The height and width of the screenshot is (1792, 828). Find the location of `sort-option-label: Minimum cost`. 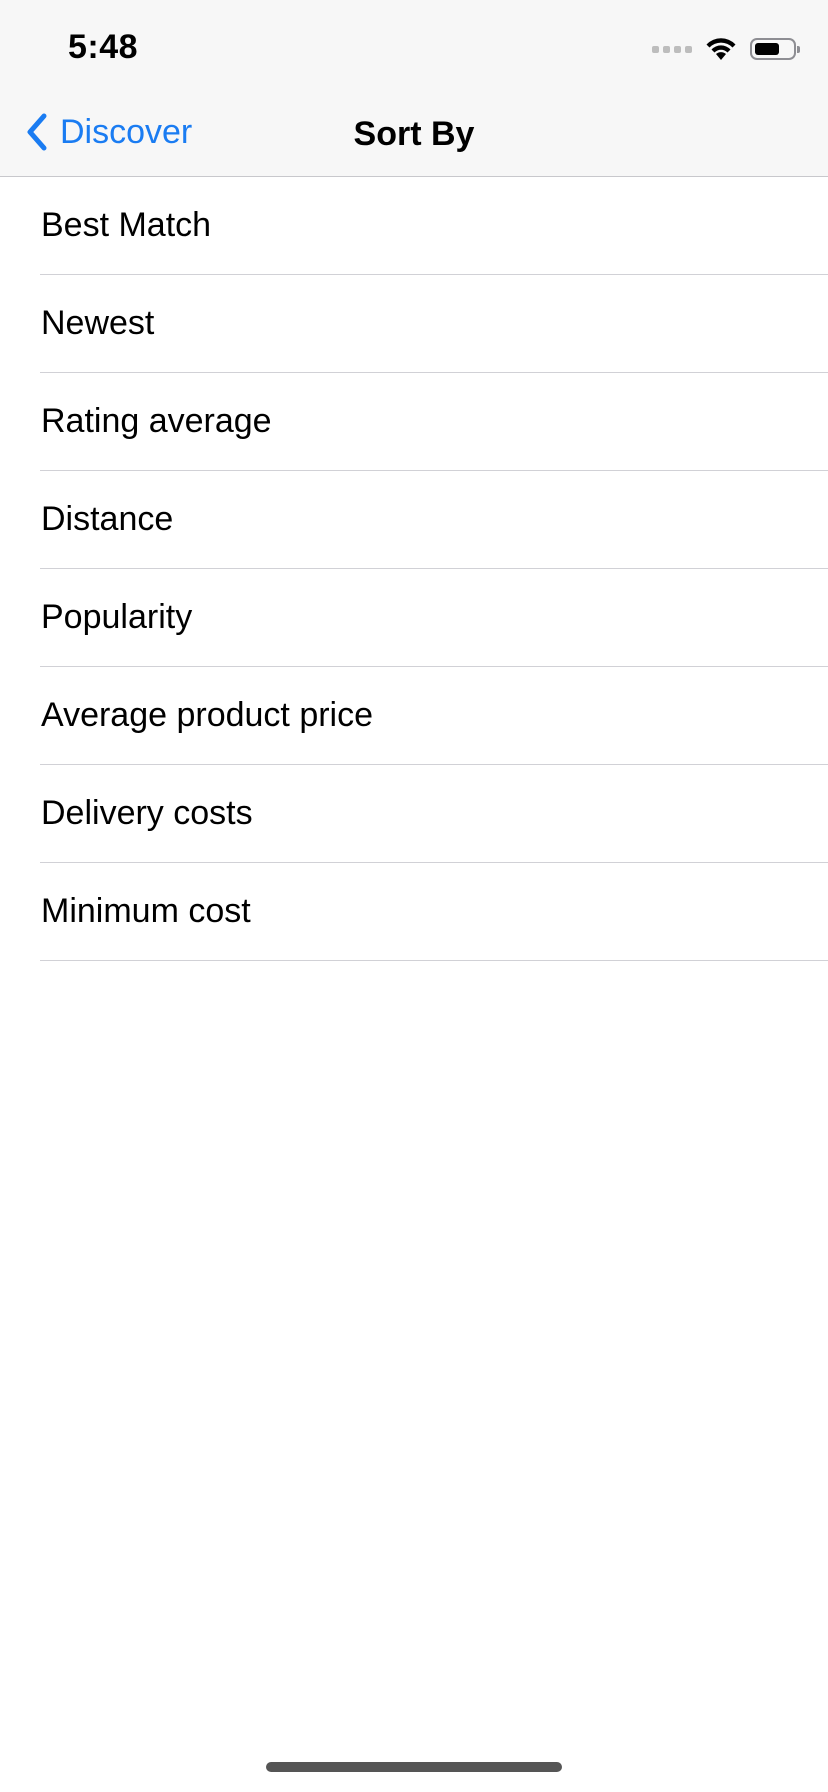

sort-option-label: Minimum cost is located at coordinates (146, 911).